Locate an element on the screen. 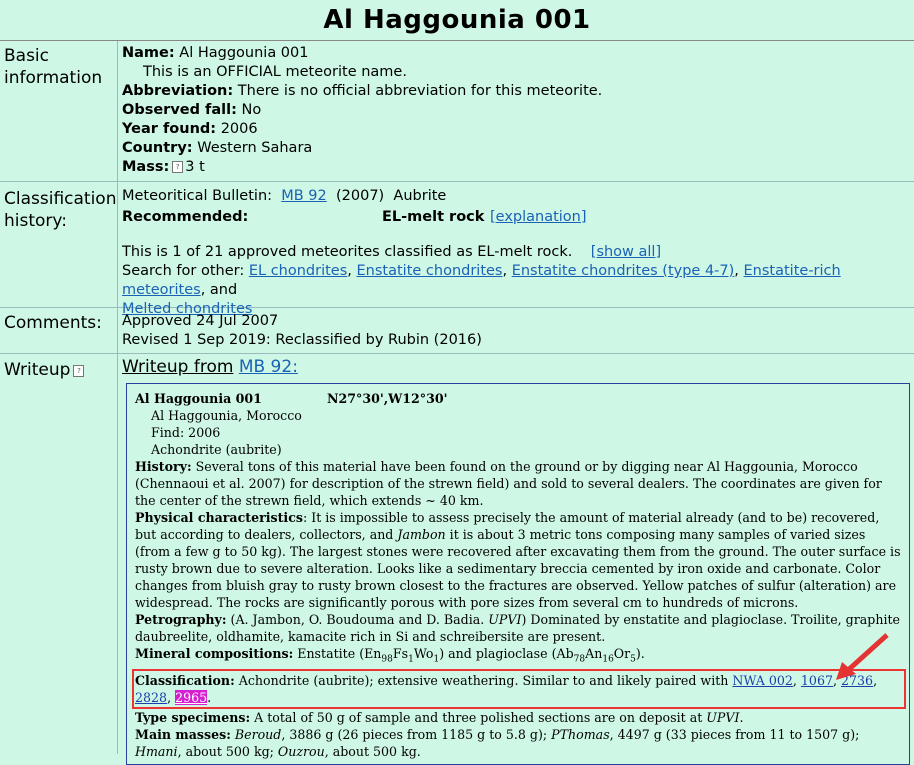 Image resolution: width=914 pixels, height=765 pixels. observed-fall-label: Observed fall: is located at coordinates (179, 110).